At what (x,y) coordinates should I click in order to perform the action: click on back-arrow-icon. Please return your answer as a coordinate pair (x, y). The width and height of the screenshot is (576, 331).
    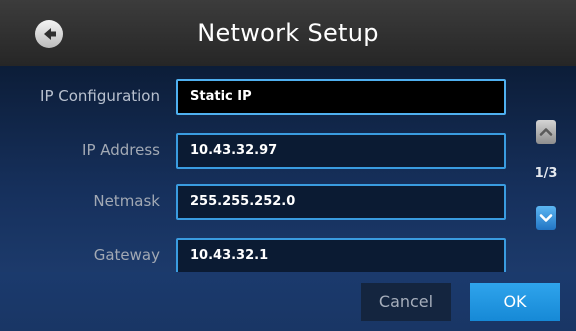
    Looking at the image, I should click on (50, 34).